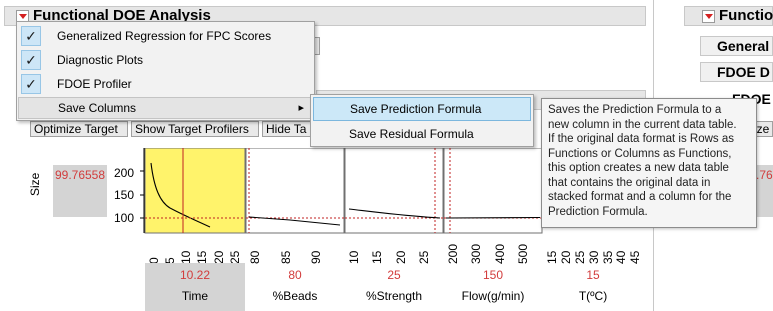  I want to click on menu-item-save-columns: Save Columns ▸, so click(165, 108).